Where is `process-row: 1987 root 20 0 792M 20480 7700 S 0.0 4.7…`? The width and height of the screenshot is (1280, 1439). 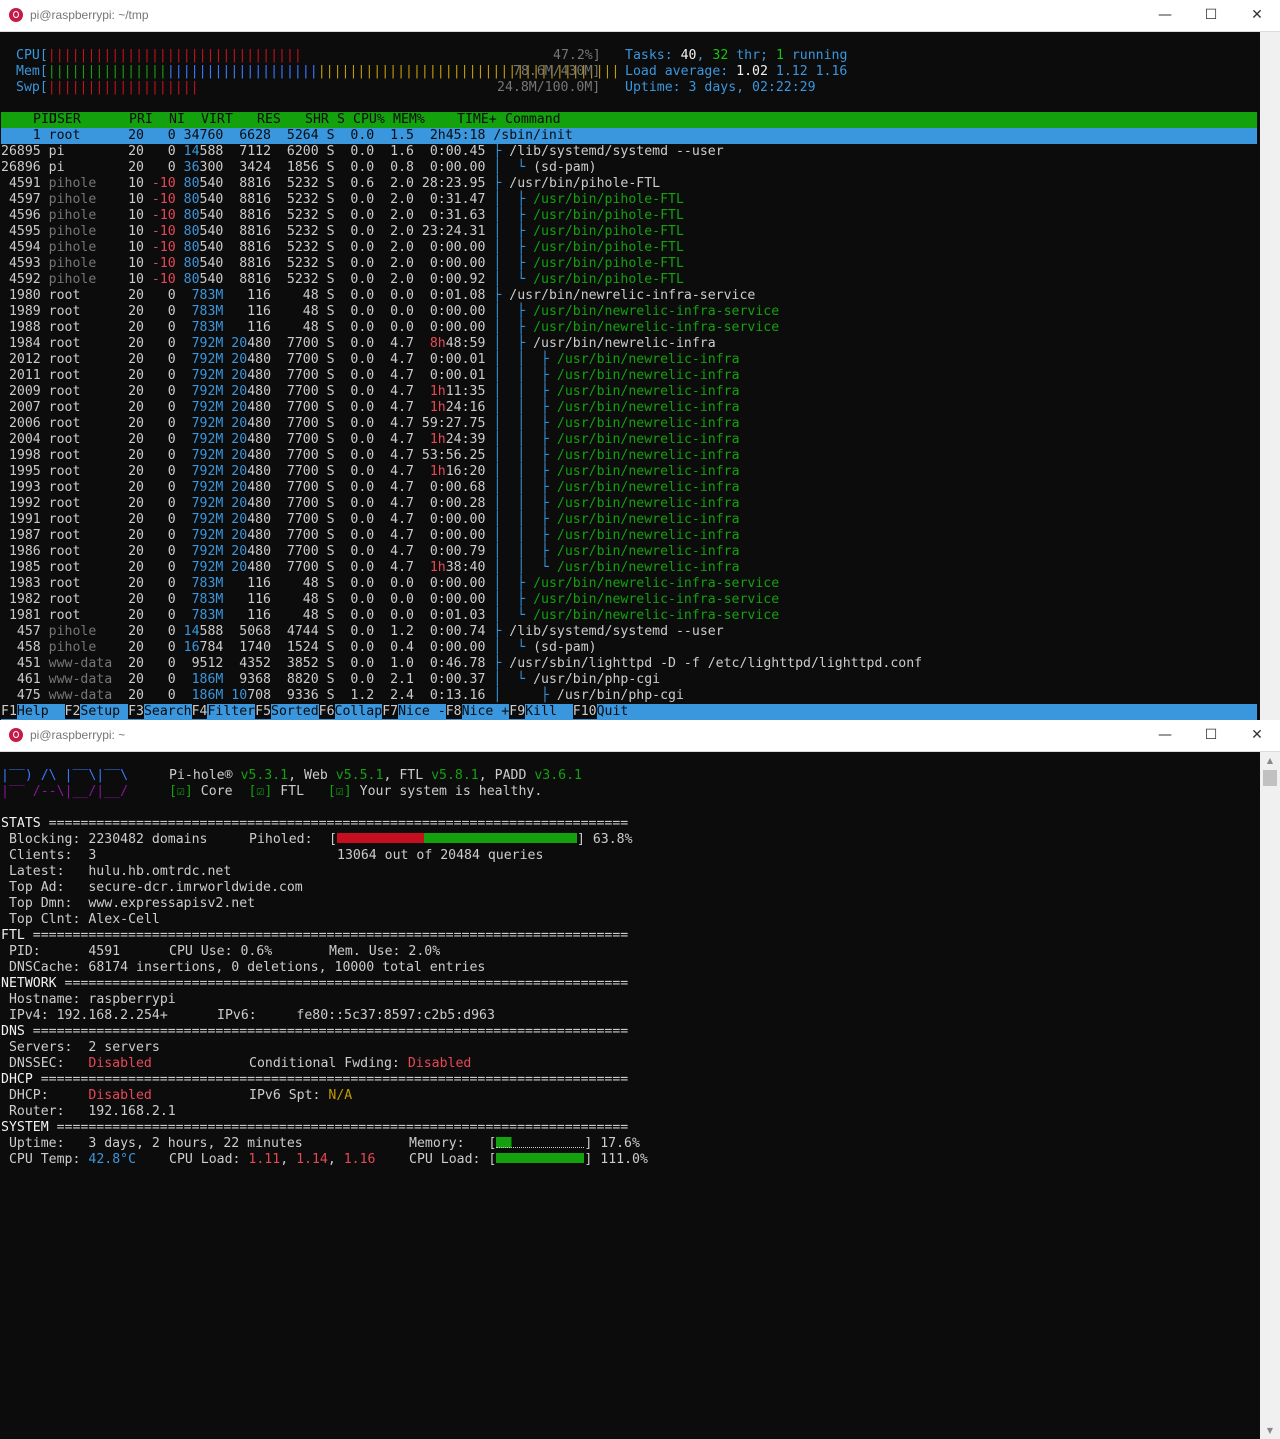 process-row: 1987 root 20 0 792M 20480 7700 S 0.0 4.7… is located at coordinates (370, 536).